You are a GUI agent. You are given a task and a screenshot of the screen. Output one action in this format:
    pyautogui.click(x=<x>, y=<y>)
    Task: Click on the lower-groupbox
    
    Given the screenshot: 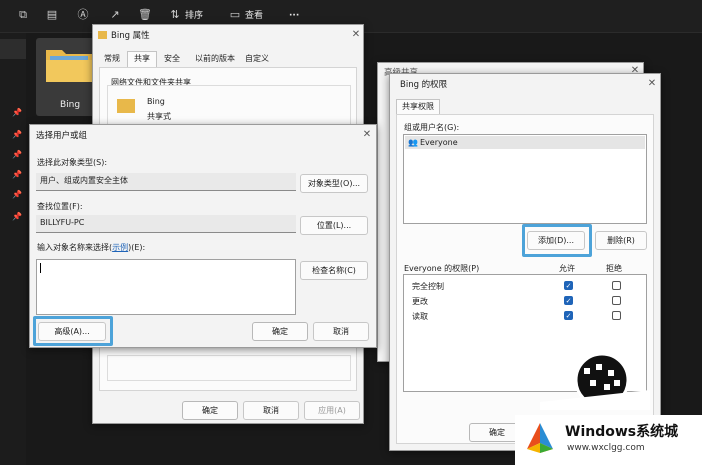 What is the action you would take?
    pyautogui.click(x=229, y=368)
    